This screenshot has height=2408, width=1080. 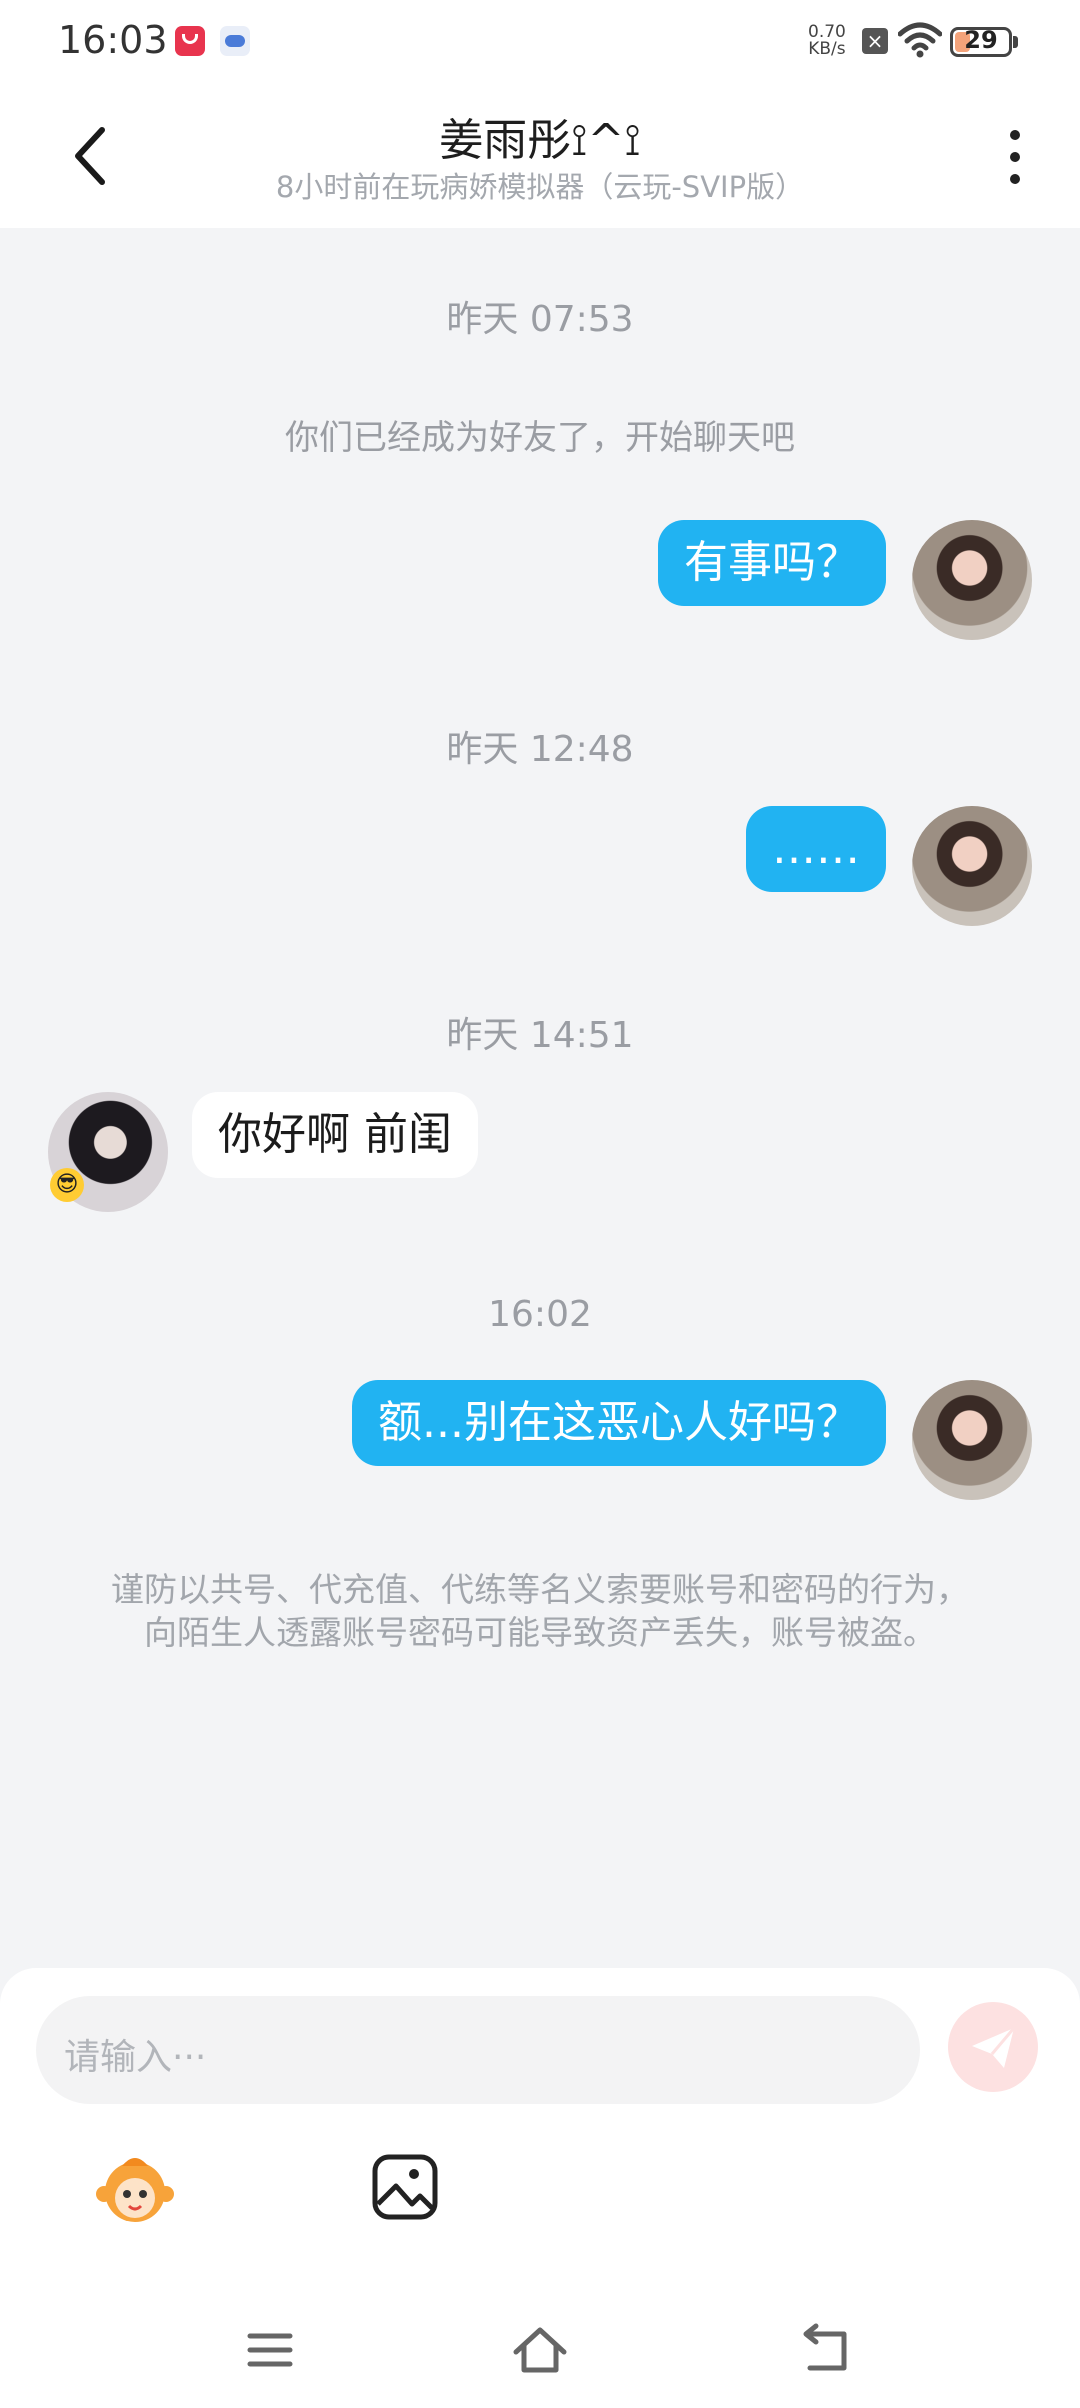 What do you see at coordinates (135, 2057) in the screenshot?
I see `input-placeholder: 请输入···` at bounding box center [135, 2057].